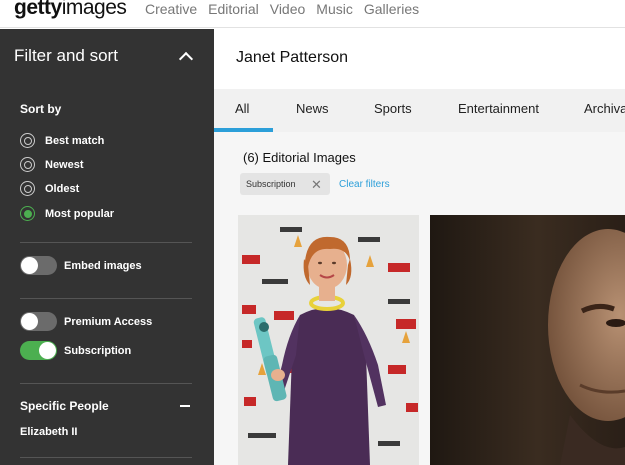 The width and height of the screenshot is (625, 465). I want to click on search-header: Janet Patterson, so click(419, 59).